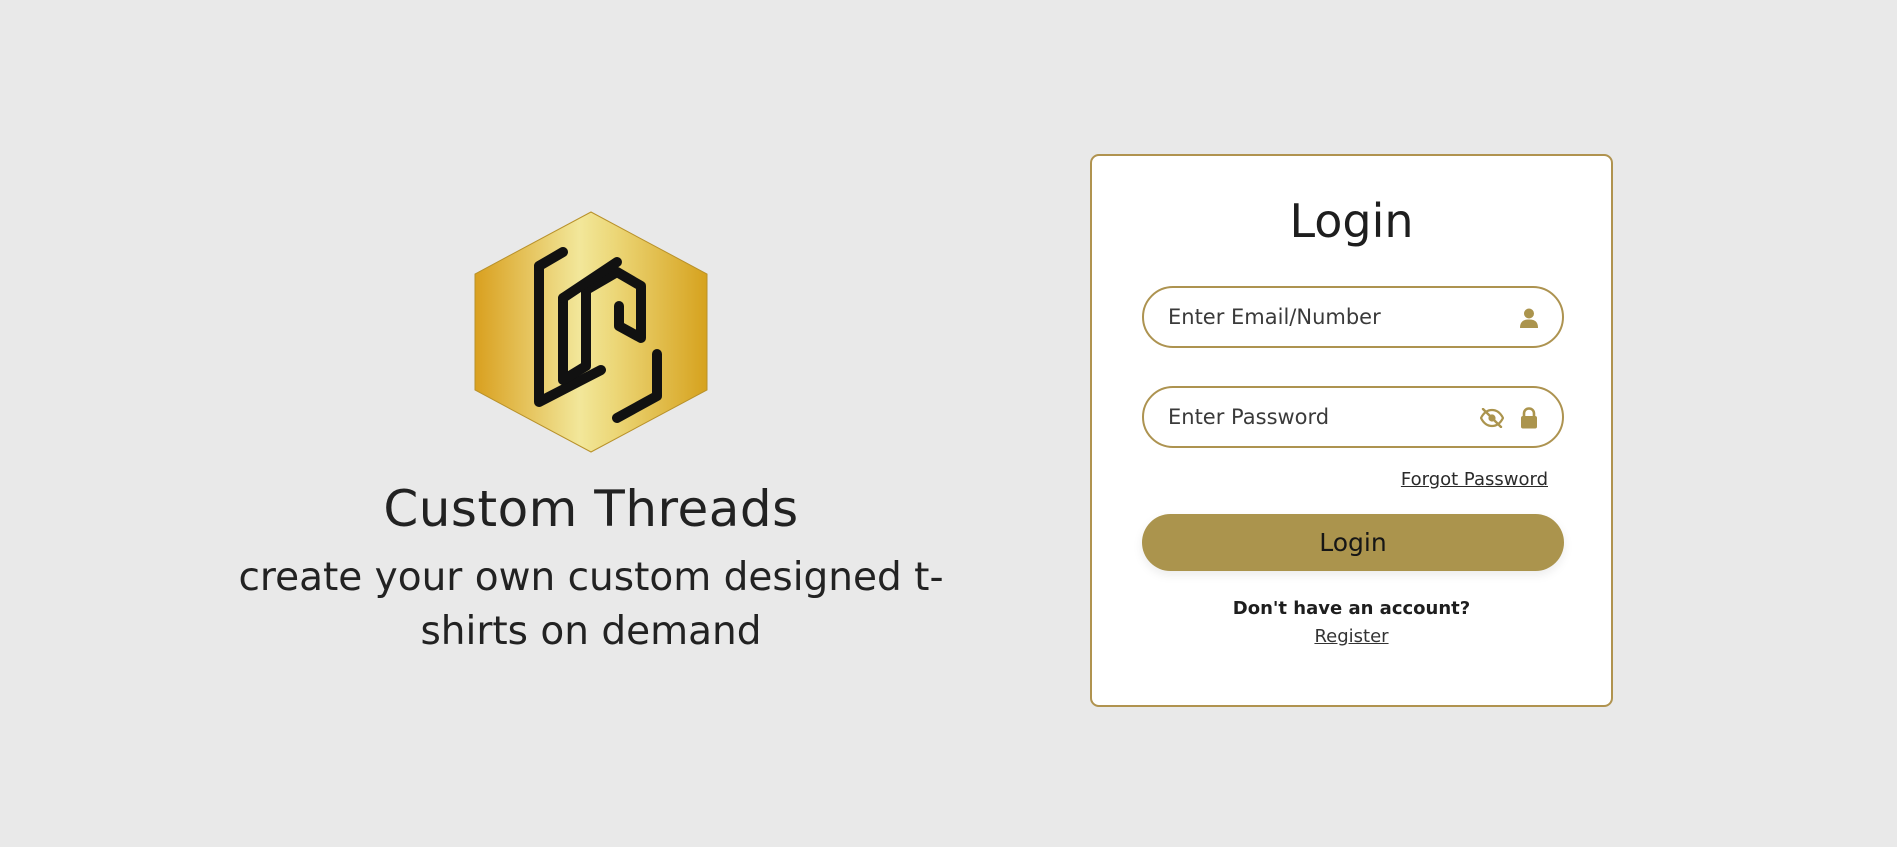 The image size is (1897, 847). I want to click on brand-name: Custom Threads, so click(591, 509).